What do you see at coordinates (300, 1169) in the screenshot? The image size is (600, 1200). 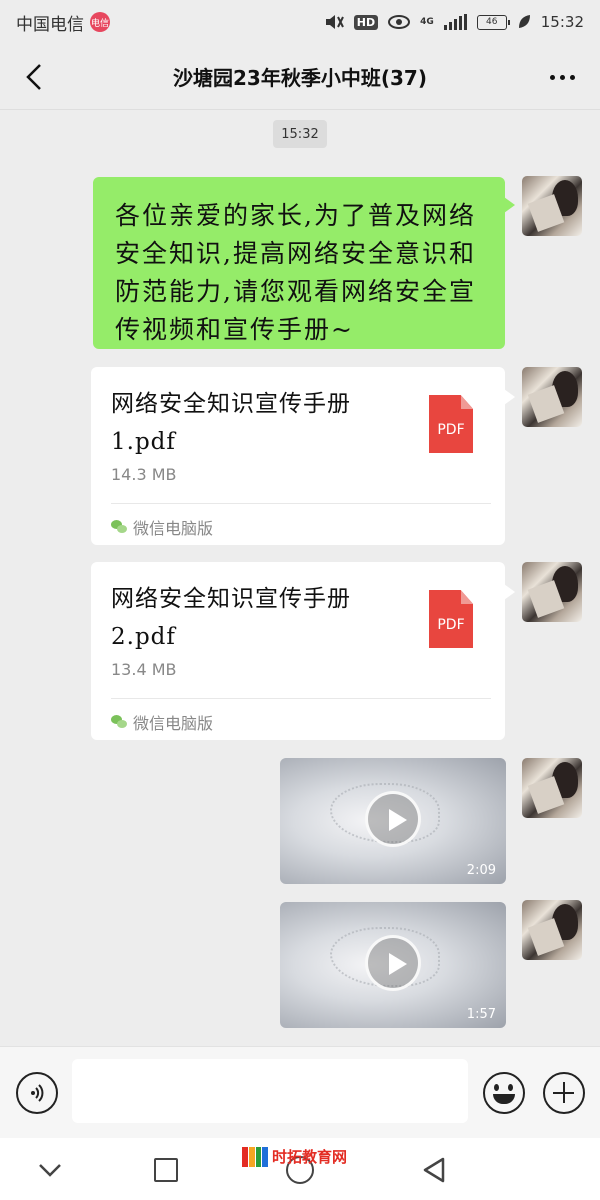 I see `system-nav-bar: 时拓教育网` at bounding box center [300, 1169].